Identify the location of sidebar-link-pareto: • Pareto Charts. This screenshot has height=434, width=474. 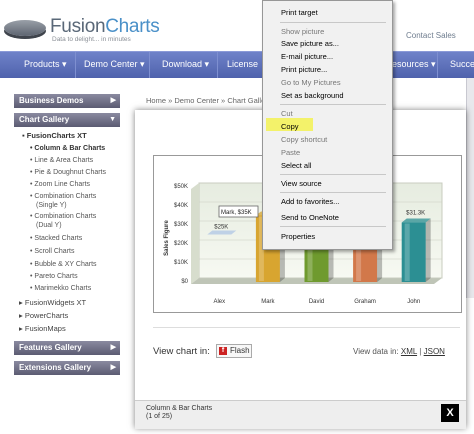
(54, 276).